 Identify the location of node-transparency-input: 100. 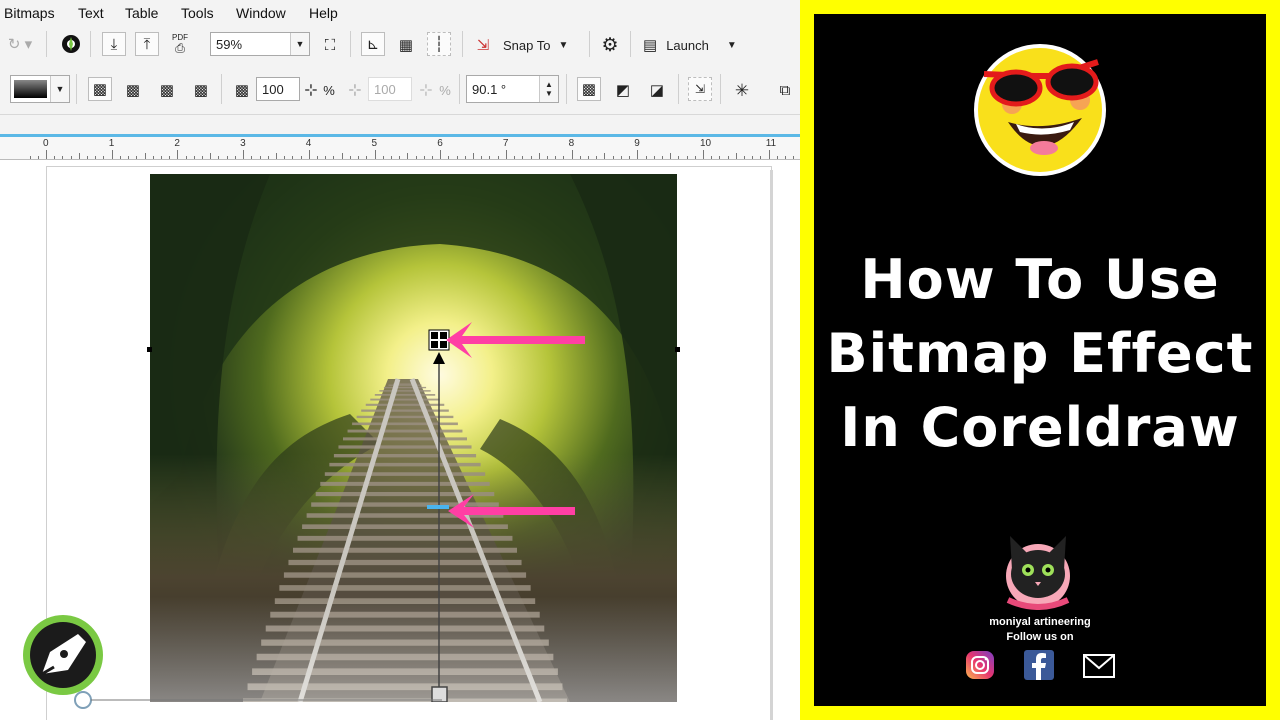
(278, 89).